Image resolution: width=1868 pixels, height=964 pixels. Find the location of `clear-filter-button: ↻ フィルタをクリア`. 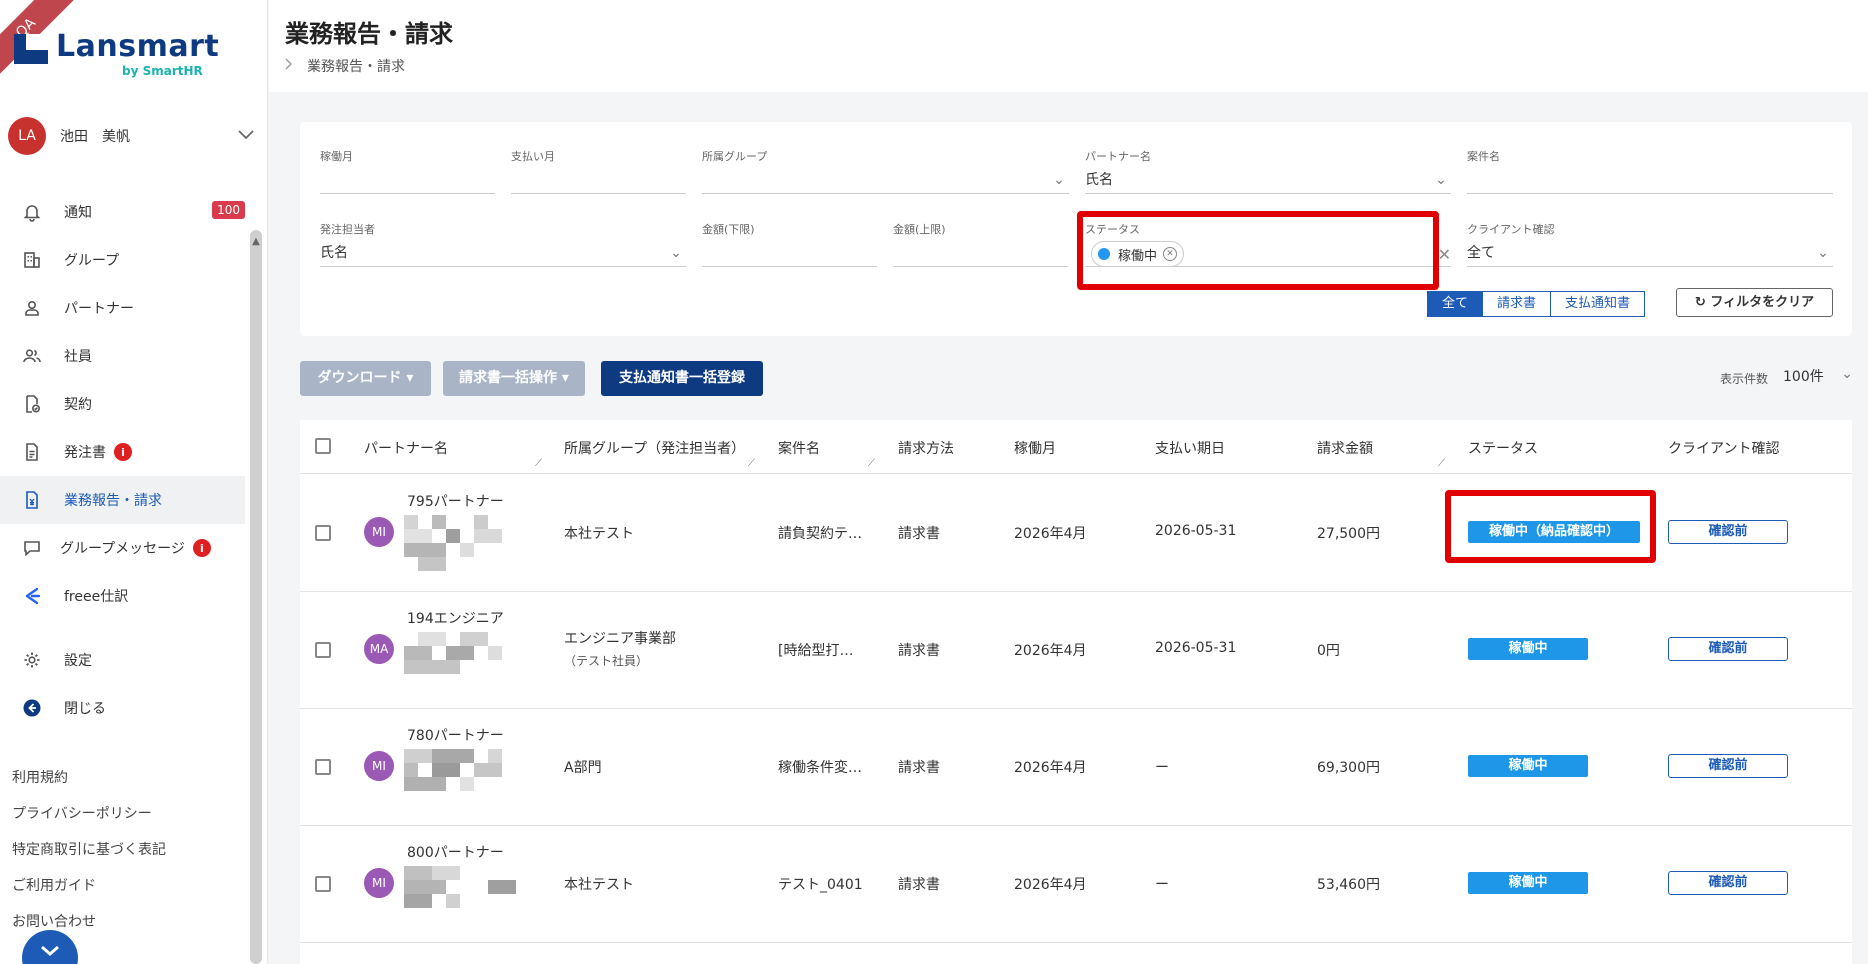

clear-filter-button: ↻ フィルタをクリア is located at coordinates (1754, 302).